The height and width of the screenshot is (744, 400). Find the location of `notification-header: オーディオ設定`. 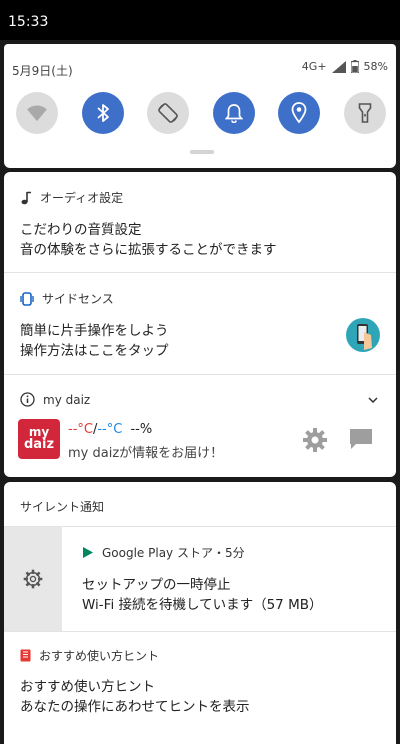

notification-header: オーディオ設定 is located at coordinates (71, 197).